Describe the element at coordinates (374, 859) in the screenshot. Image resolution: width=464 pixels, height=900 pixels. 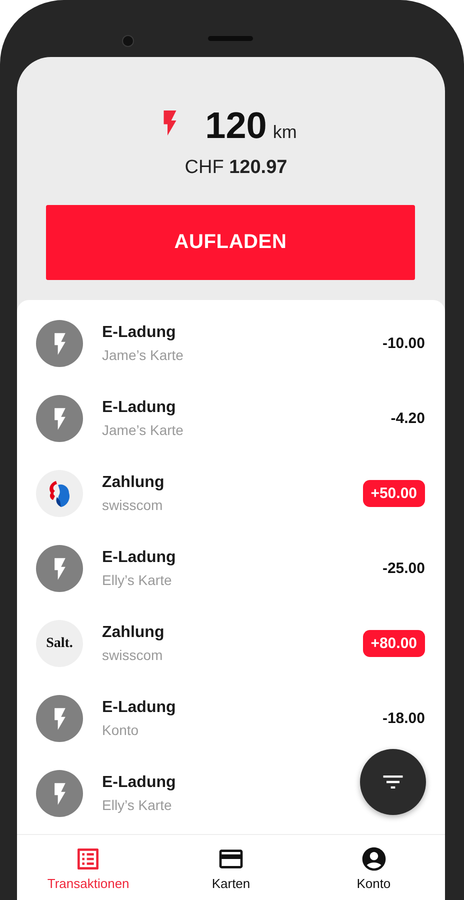
I see `account-icon` at that location.